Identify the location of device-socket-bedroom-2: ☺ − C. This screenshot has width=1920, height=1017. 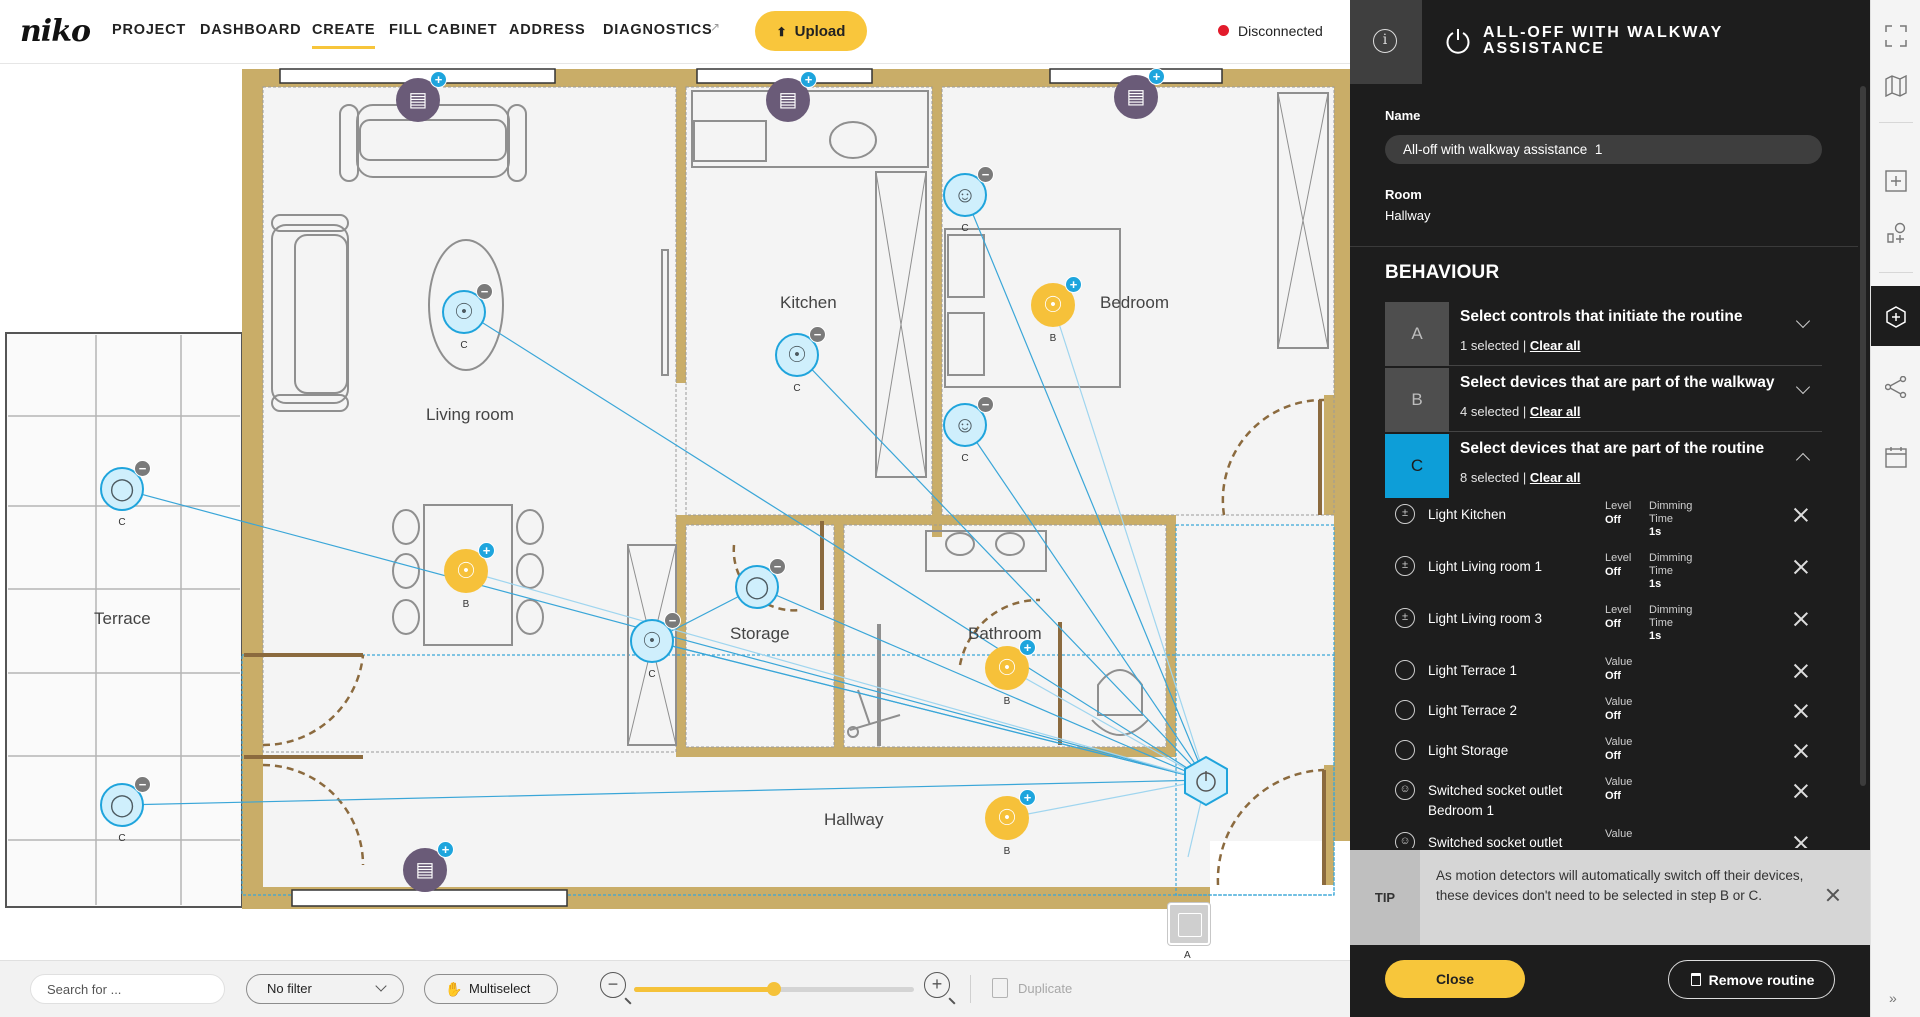
(968, 430).